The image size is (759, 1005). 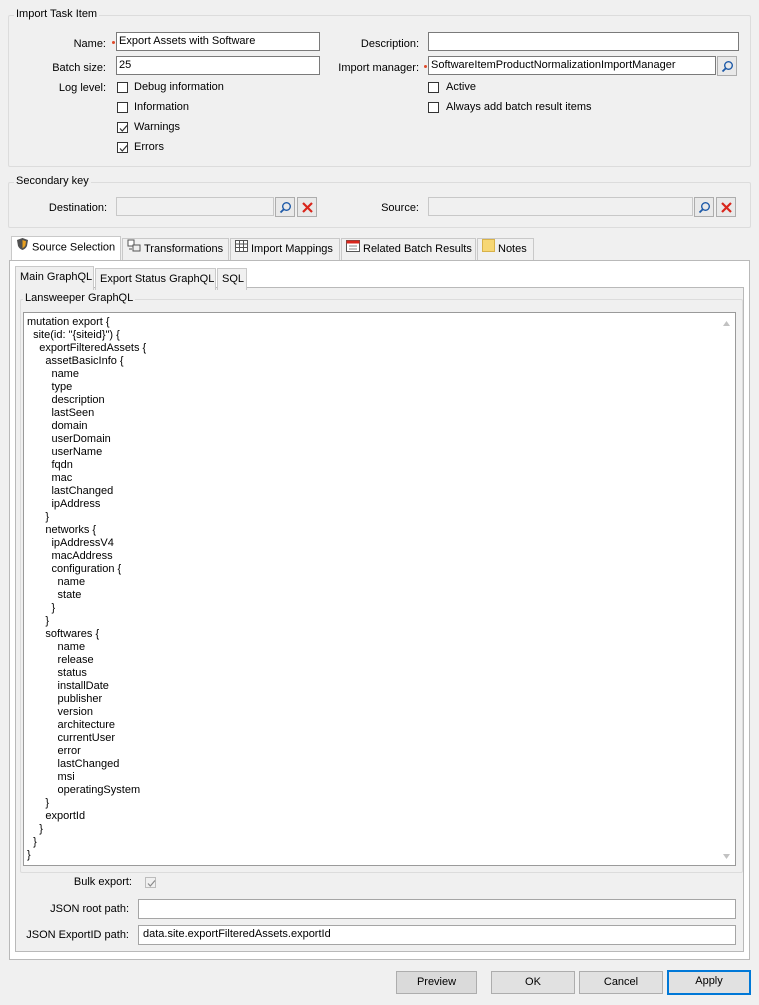 I want to click on active-checkbox, so click(x=433, y=87).